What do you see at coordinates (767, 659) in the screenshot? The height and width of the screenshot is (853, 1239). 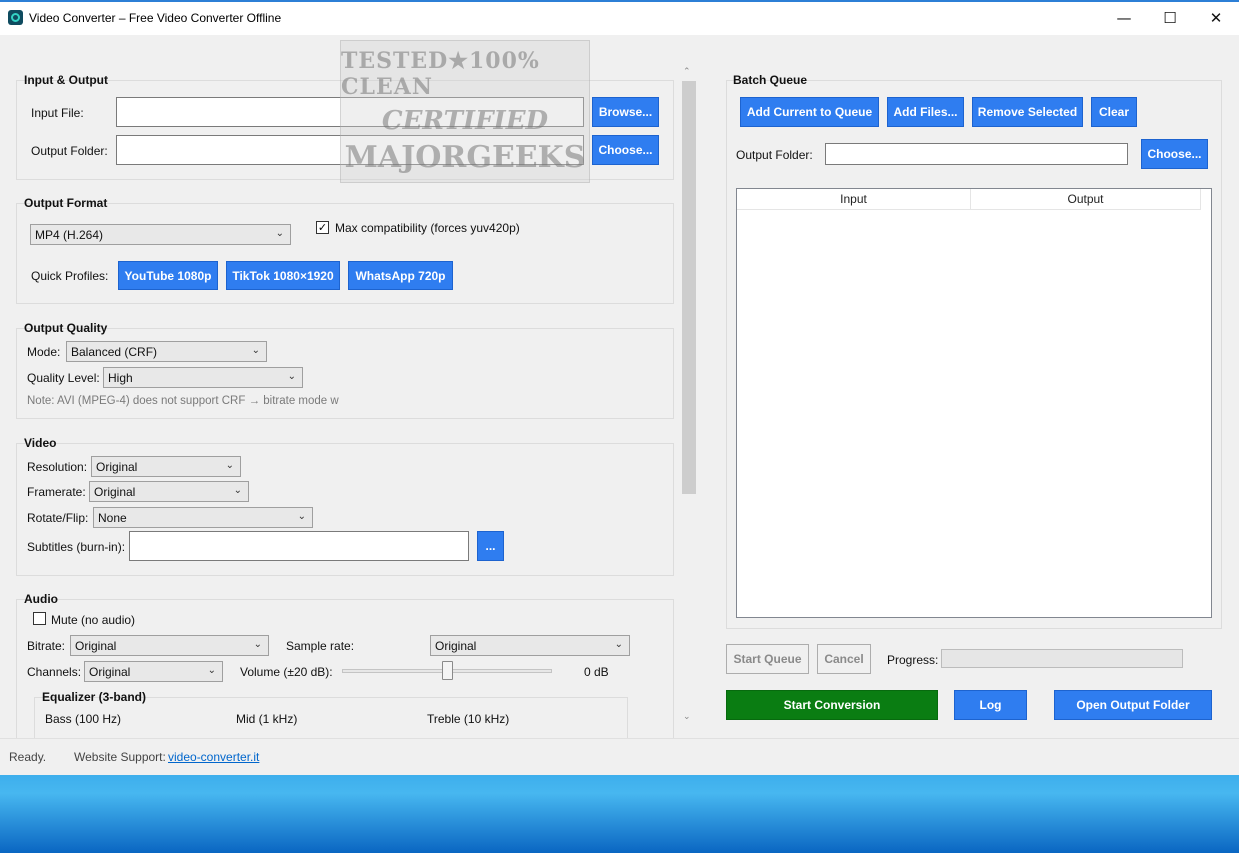 I see `start-queue-button: Start Queue` at bounding box center [767, 659].